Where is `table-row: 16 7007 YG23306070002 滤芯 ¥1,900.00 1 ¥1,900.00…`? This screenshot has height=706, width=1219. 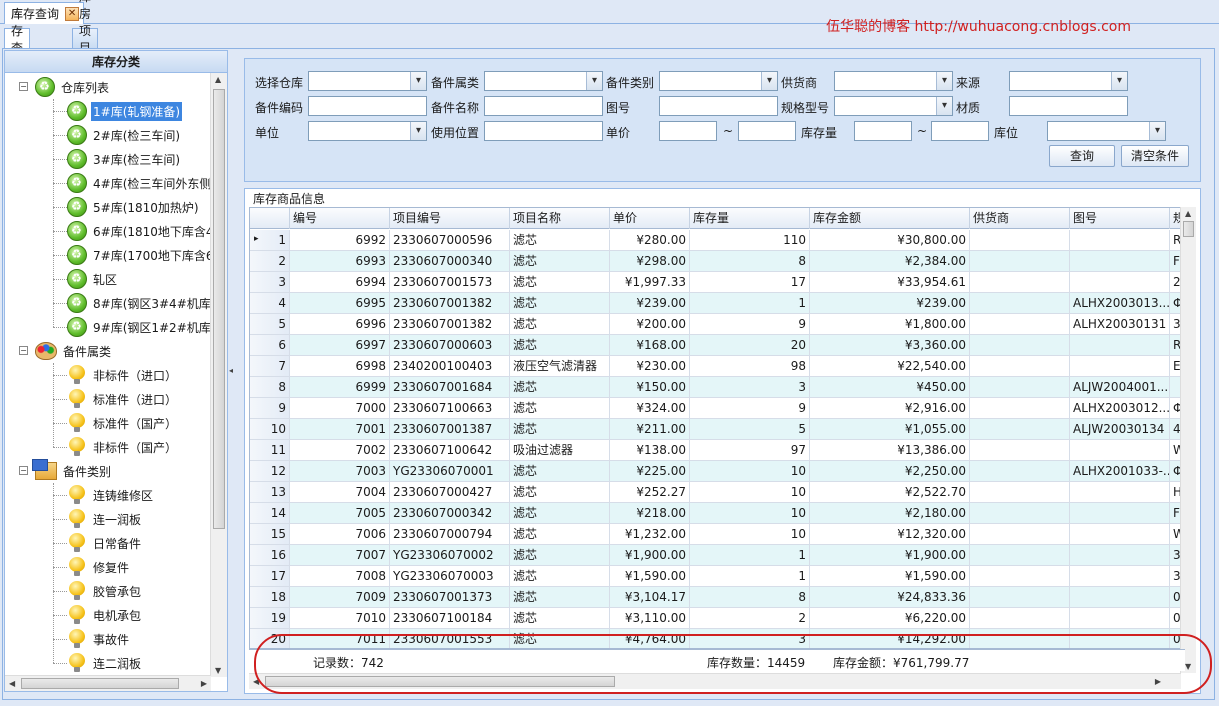
table-row: 16 7007 YG23306070002 滤芯 ¥1,900.00 1 ¥1,900.00… is located at coordinates (717, 555).